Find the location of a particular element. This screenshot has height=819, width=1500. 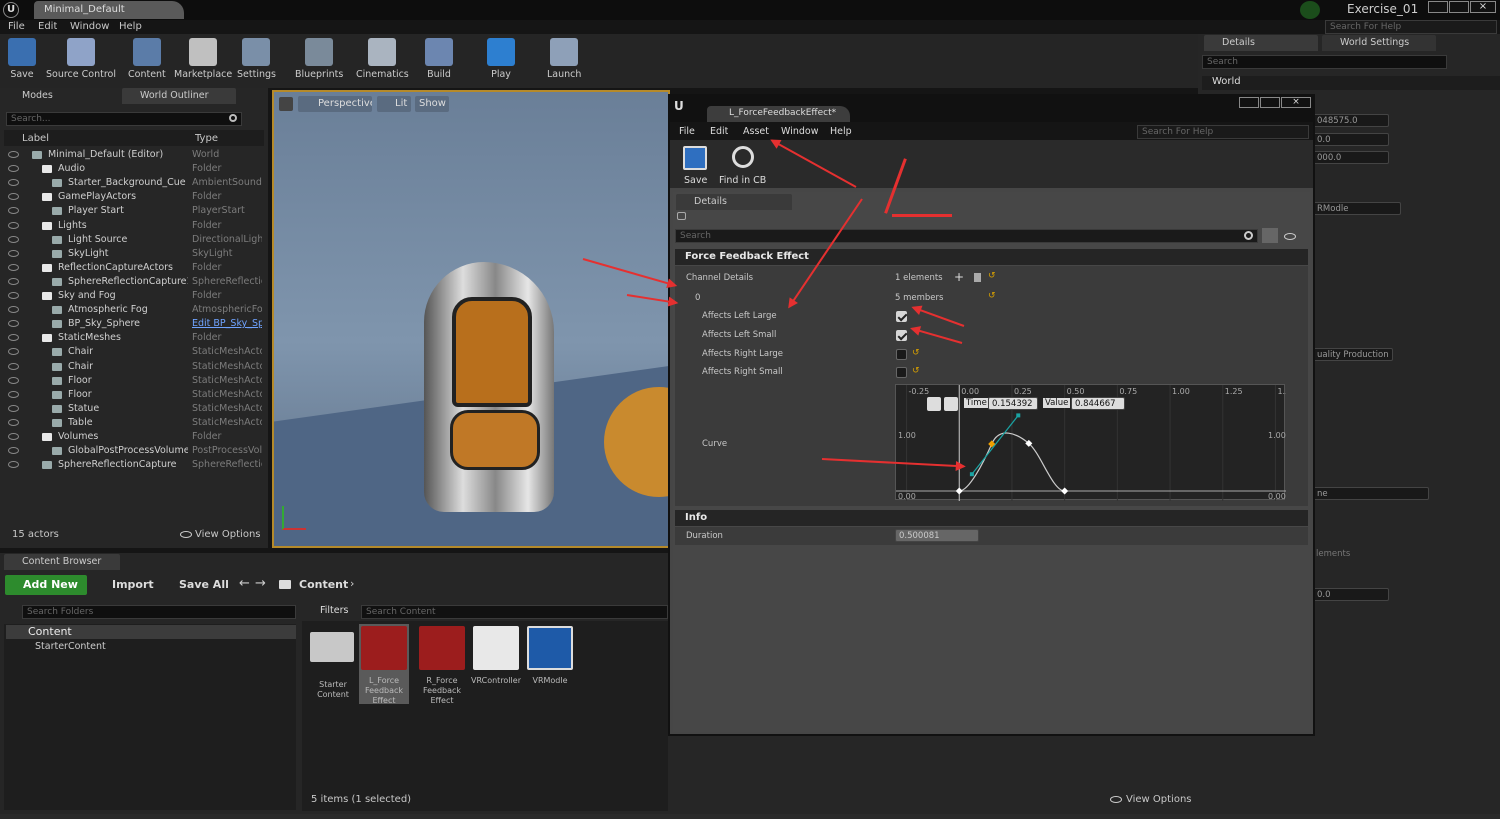

game-mode-dropdown: RModle is located at coordinates (1357, 208).